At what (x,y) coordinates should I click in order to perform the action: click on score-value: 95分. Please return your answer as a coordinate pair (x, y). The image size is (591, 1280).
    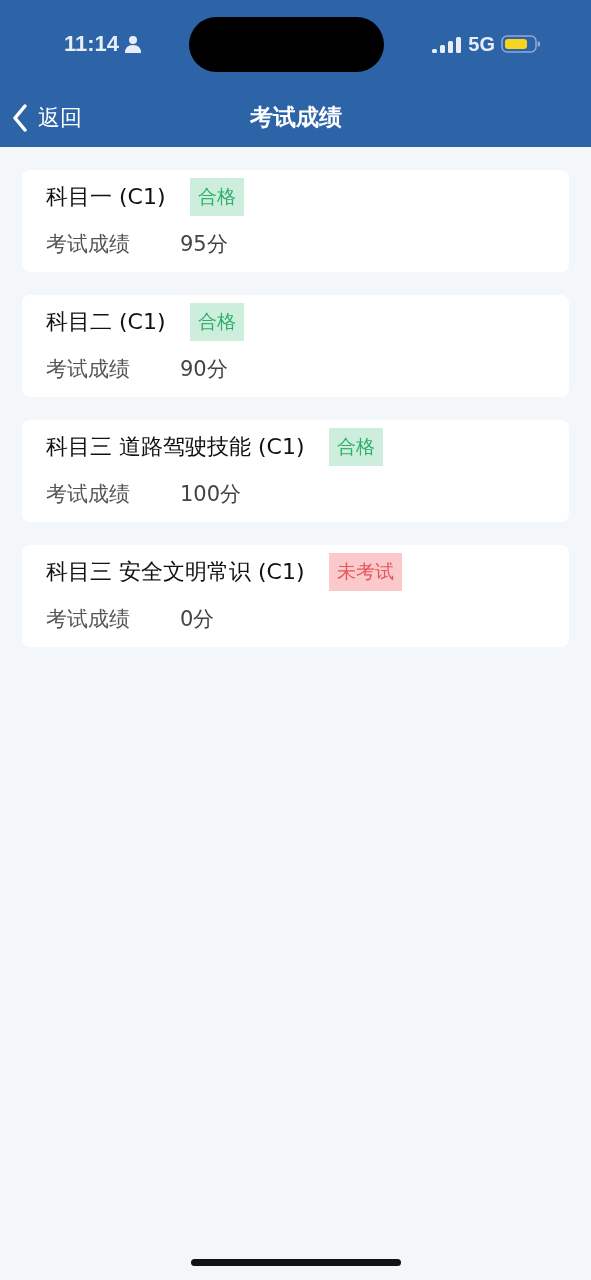
    Looking at the image, I should click on (204, 244).